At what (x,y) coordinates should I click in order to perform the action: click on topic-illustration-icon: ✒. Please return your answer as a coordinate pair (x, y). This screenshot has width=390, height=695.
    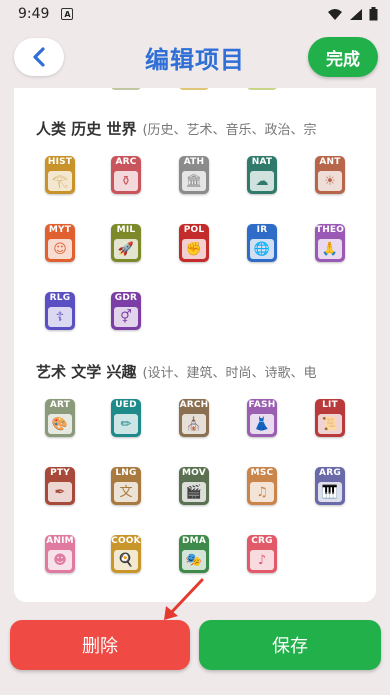
    Looking at the image, I should click on (60, 492).